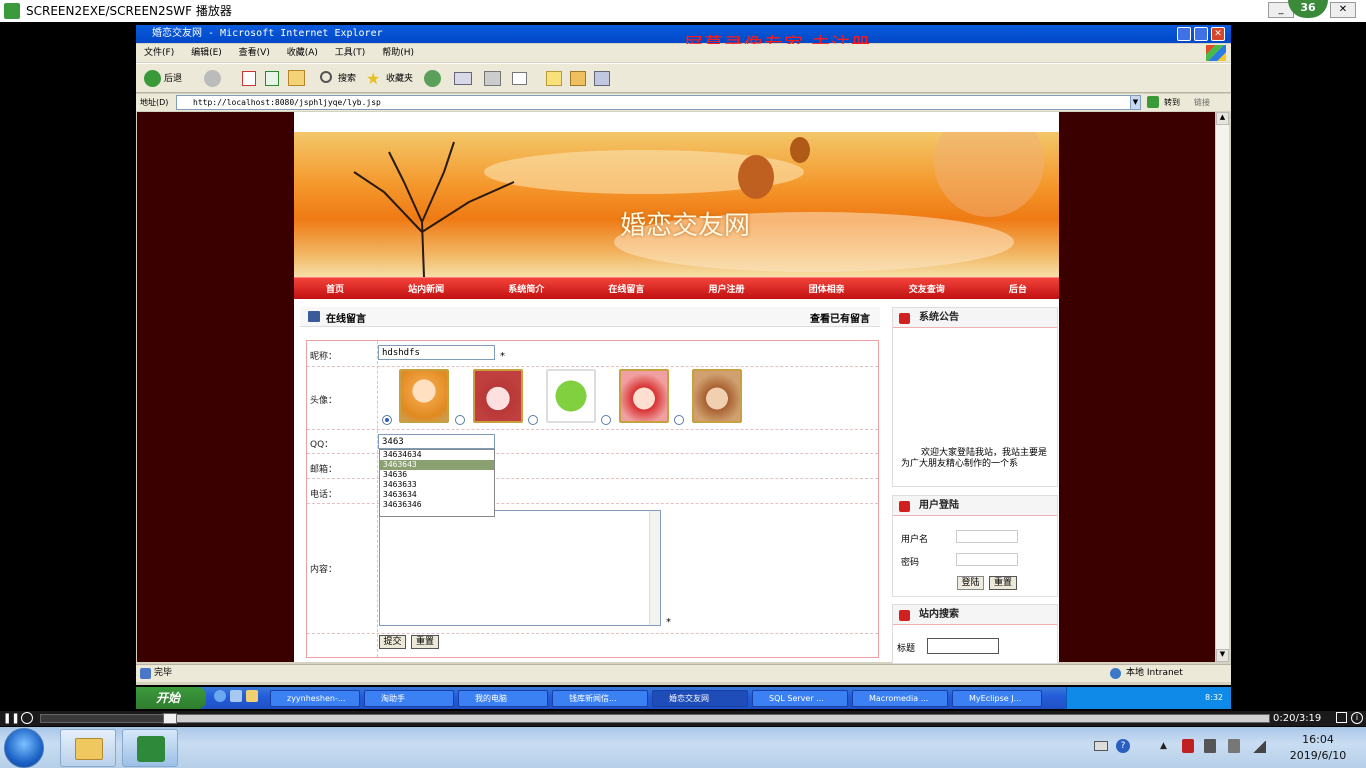 The height and width of the screenshot is (768, 1366). I want to click on address-input: http://localhost:8080/jsphljyqe/lyb.jsp, so click(658, 102).